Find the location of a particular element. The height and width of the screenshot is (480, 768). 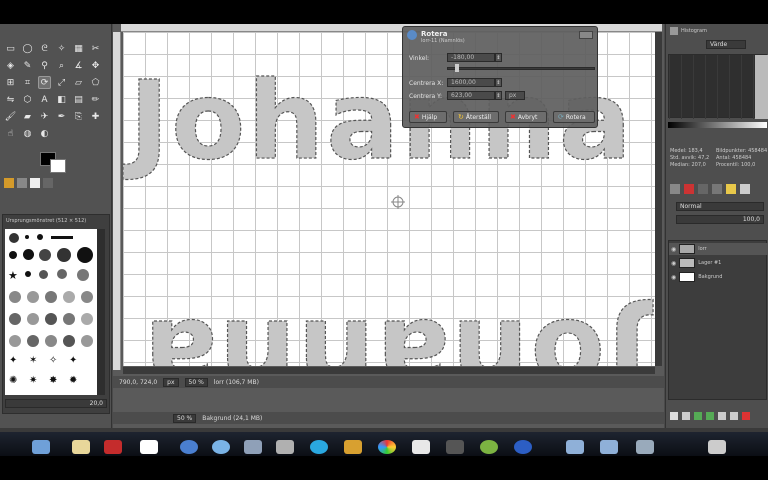

zoom-select: 50 % is located at coordinates (196, 382).